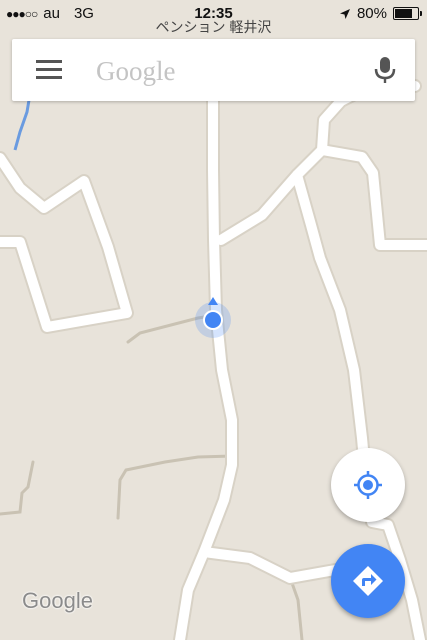 This screenshot has width=427, height=640. Describe the element at coordinates (57, 600) in the screenshot. I see `google-watermark: Google` at that location.